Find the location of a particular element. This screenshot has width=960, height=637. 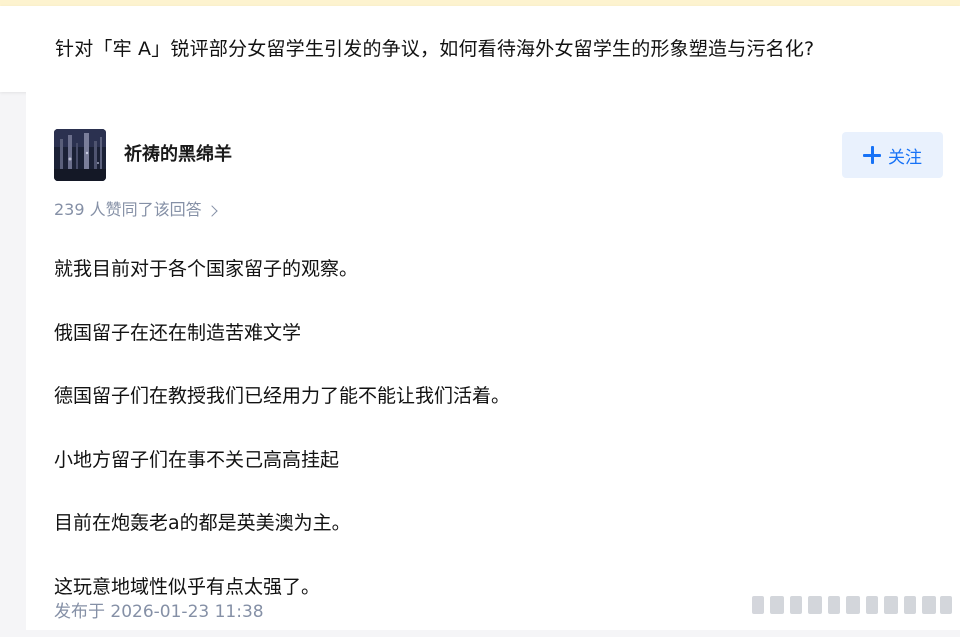

vote-summary-link: 239 人赞同了该回答 is located at coordinates (136, 210).